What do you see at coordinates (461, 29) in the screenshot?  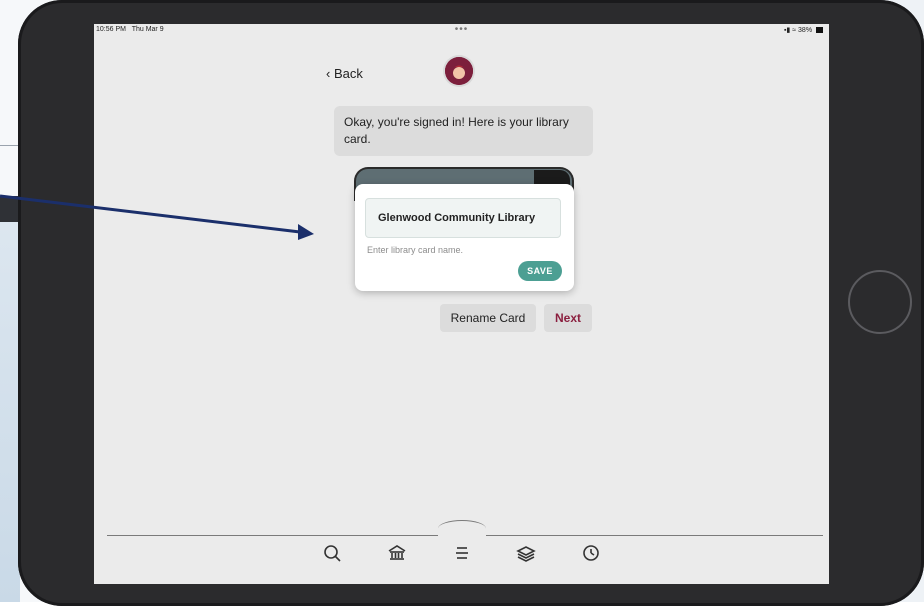 I see `multitask-dots: •••` at bounding box center [461, 29].